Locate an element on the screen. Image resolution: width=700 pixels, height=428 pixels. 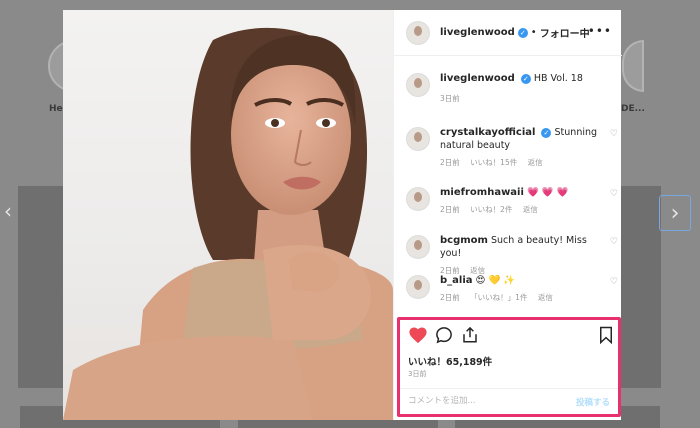
comment-body: 💗 💗 💗 is located at coordinates (547, 192).